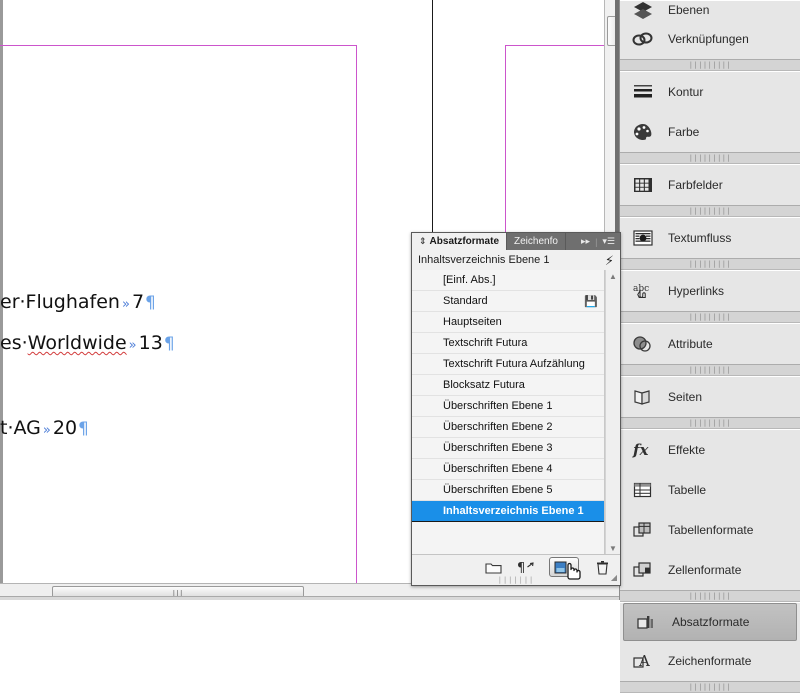  What do you see at coordinates (508, 343) in the screenshot?
I see `list-item: Textschrift Futura` at bounding box center [508, 343].